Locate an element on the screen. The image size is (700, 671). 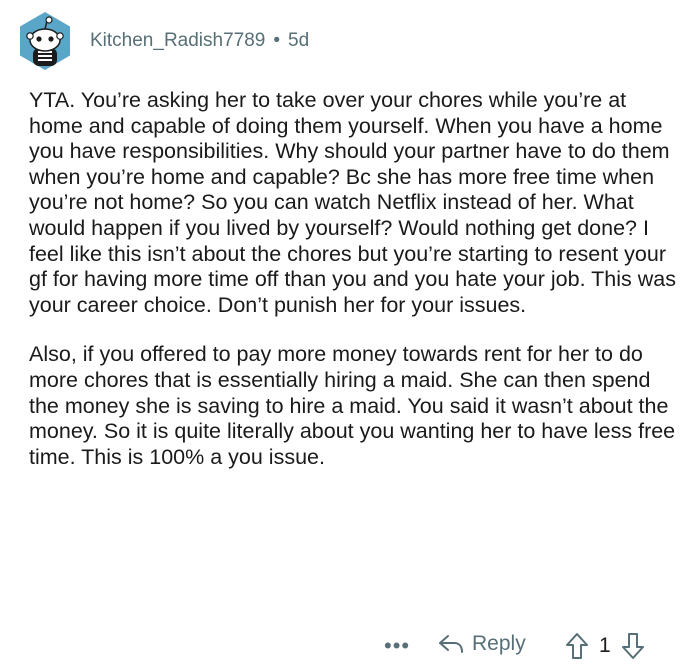
vote-controls: 1 is located at coordinates (605, 646).